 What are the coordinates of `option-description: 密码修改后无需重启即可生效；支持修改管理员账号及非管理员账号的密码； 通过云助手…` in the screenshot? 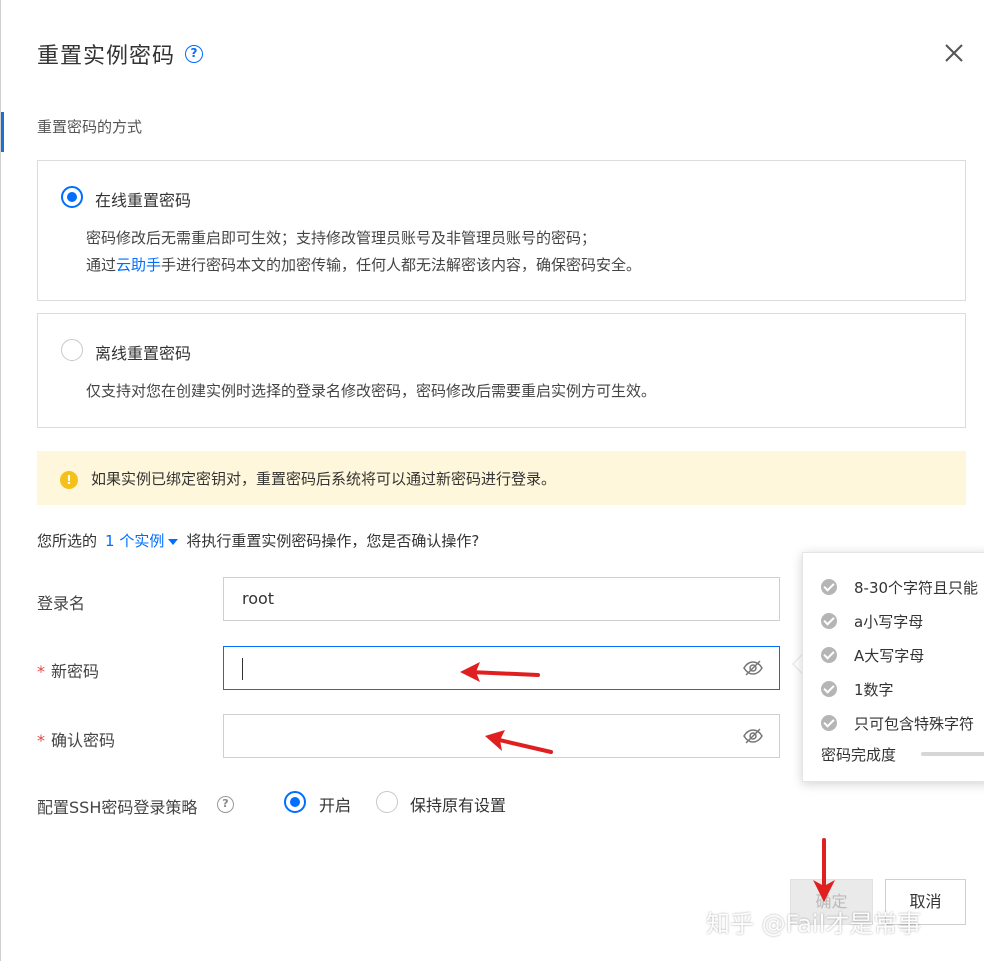 It's located at (363, 252).